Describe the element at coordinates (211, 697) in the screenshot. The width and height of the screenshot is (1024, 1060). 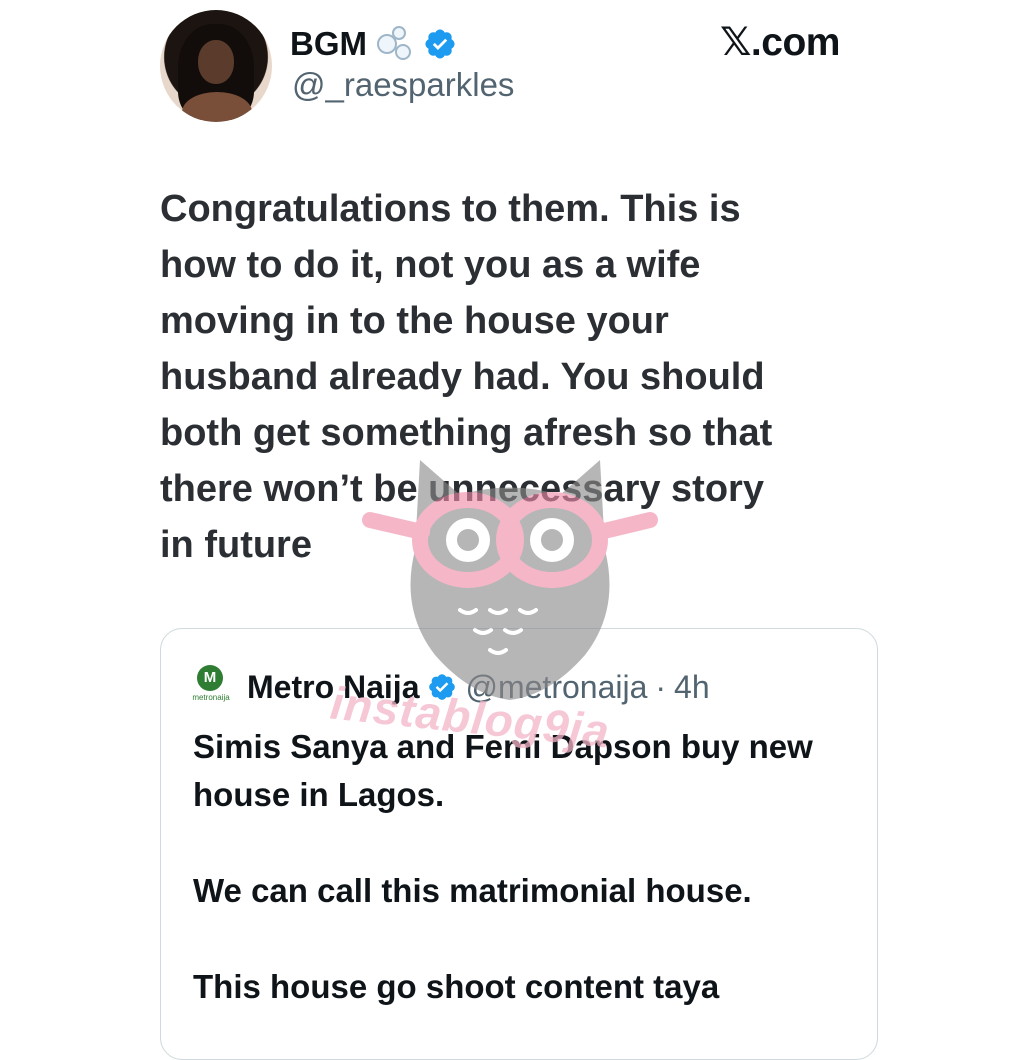
I see `logo-wordmark: metronaija` at that location.